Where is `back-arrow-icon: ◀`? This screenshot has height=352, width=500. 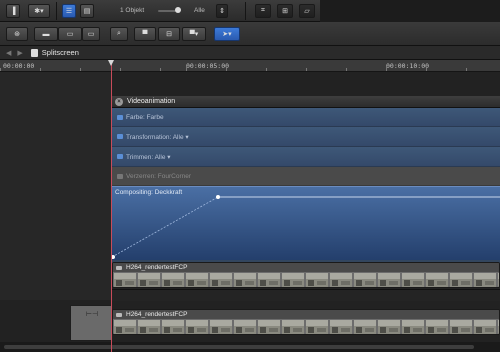 back-arrow-icon: ◀ is located at coordinates (8, 53).